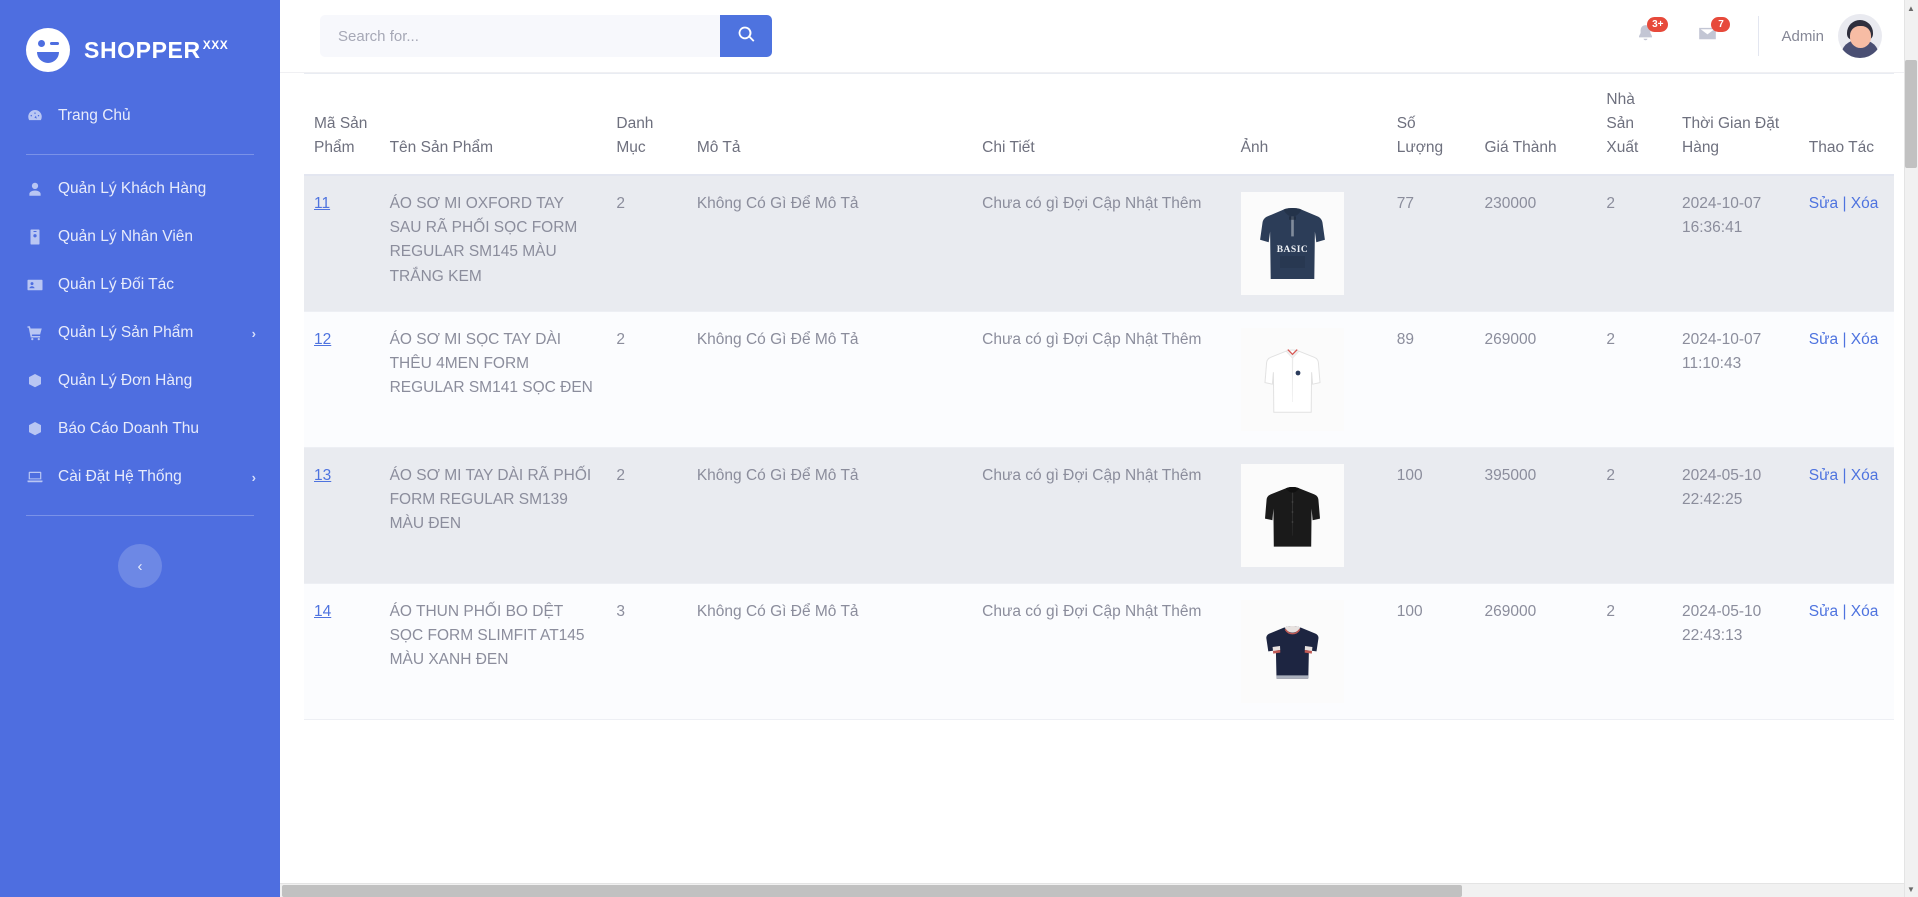 The height and width of the screenshot is (897, 1918). I want to click on cell-order-time: 2024-10-07 11:10:43, so click(1735, 380).